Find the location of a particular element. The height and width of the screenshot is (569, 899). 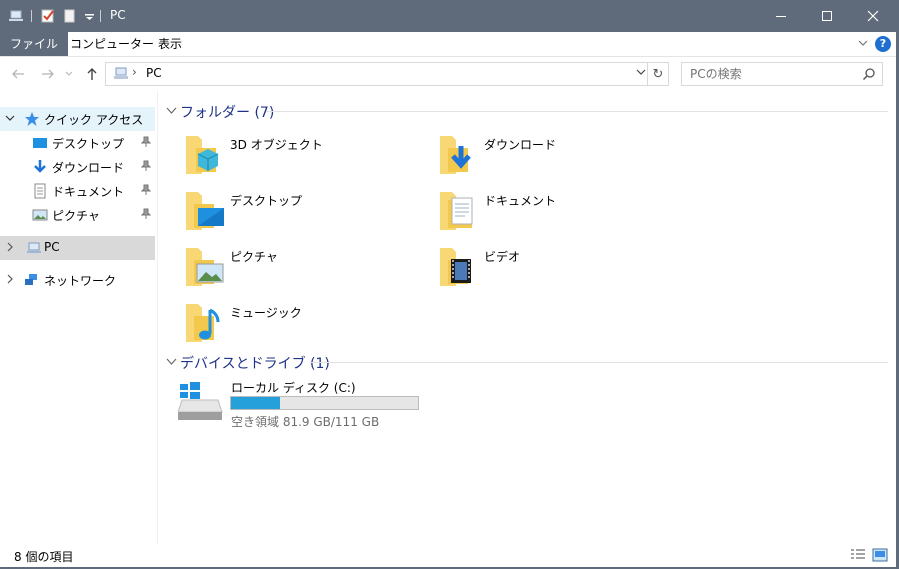

back-button is located at coordinates (18, 74).